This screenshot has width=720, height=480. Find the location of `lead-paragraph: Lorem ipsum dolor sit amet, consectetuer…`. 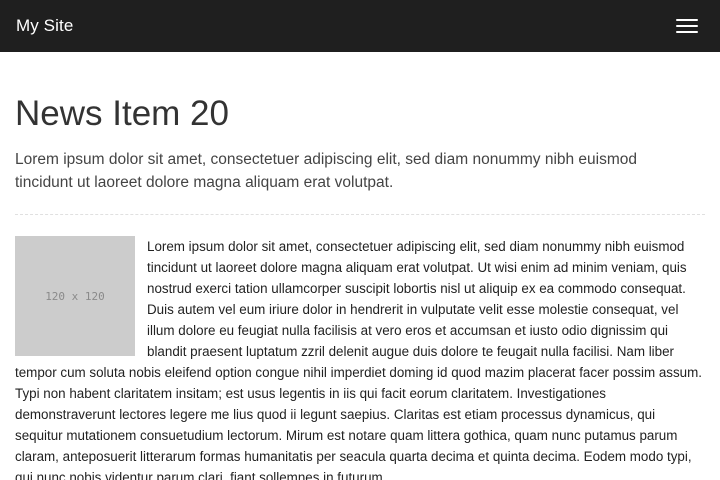

lead-paragraph: Lorem ipsum dolor sit amet, consectetuer… is located at coordinates (326, 171).